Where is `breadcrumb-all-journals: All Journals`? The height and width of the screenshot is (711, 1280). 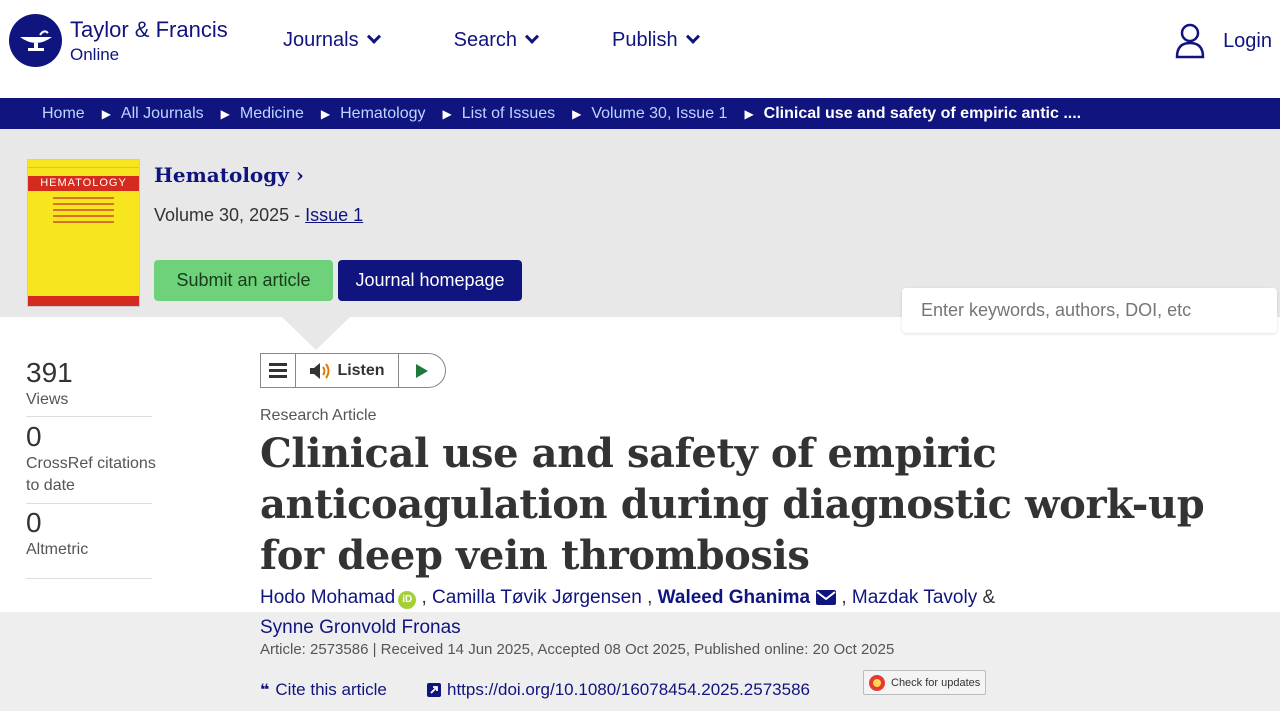
breadcrumb-all-journals: All Journals is located at coordinates (162, 114).